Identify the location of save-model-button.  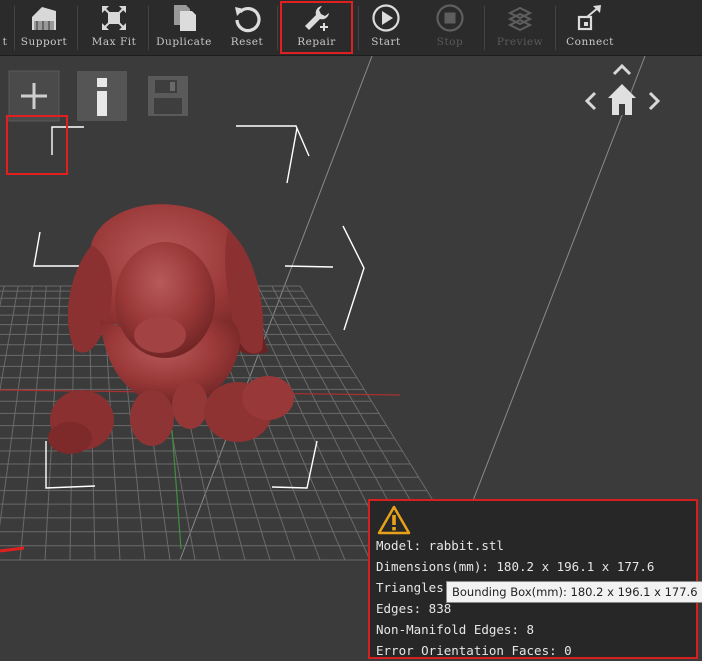
(168, 96).